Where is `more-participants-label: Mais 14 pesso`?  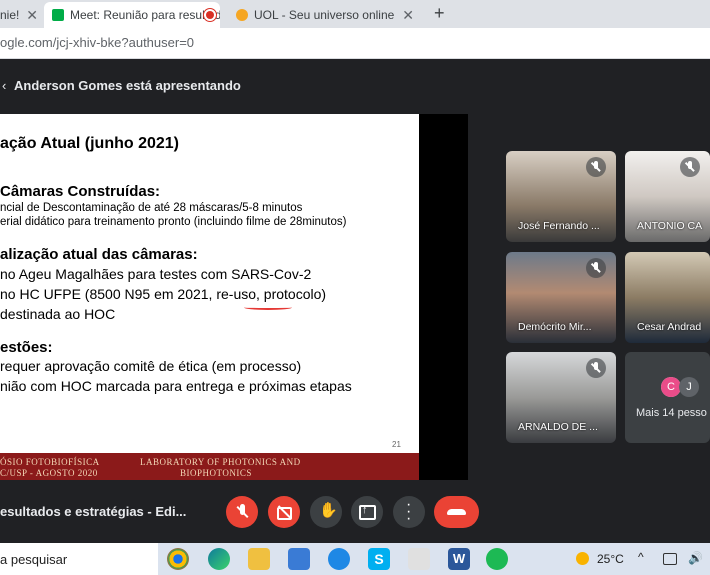 more-participants-label: Mais 14 pesso is located at coordinates (671, 413).